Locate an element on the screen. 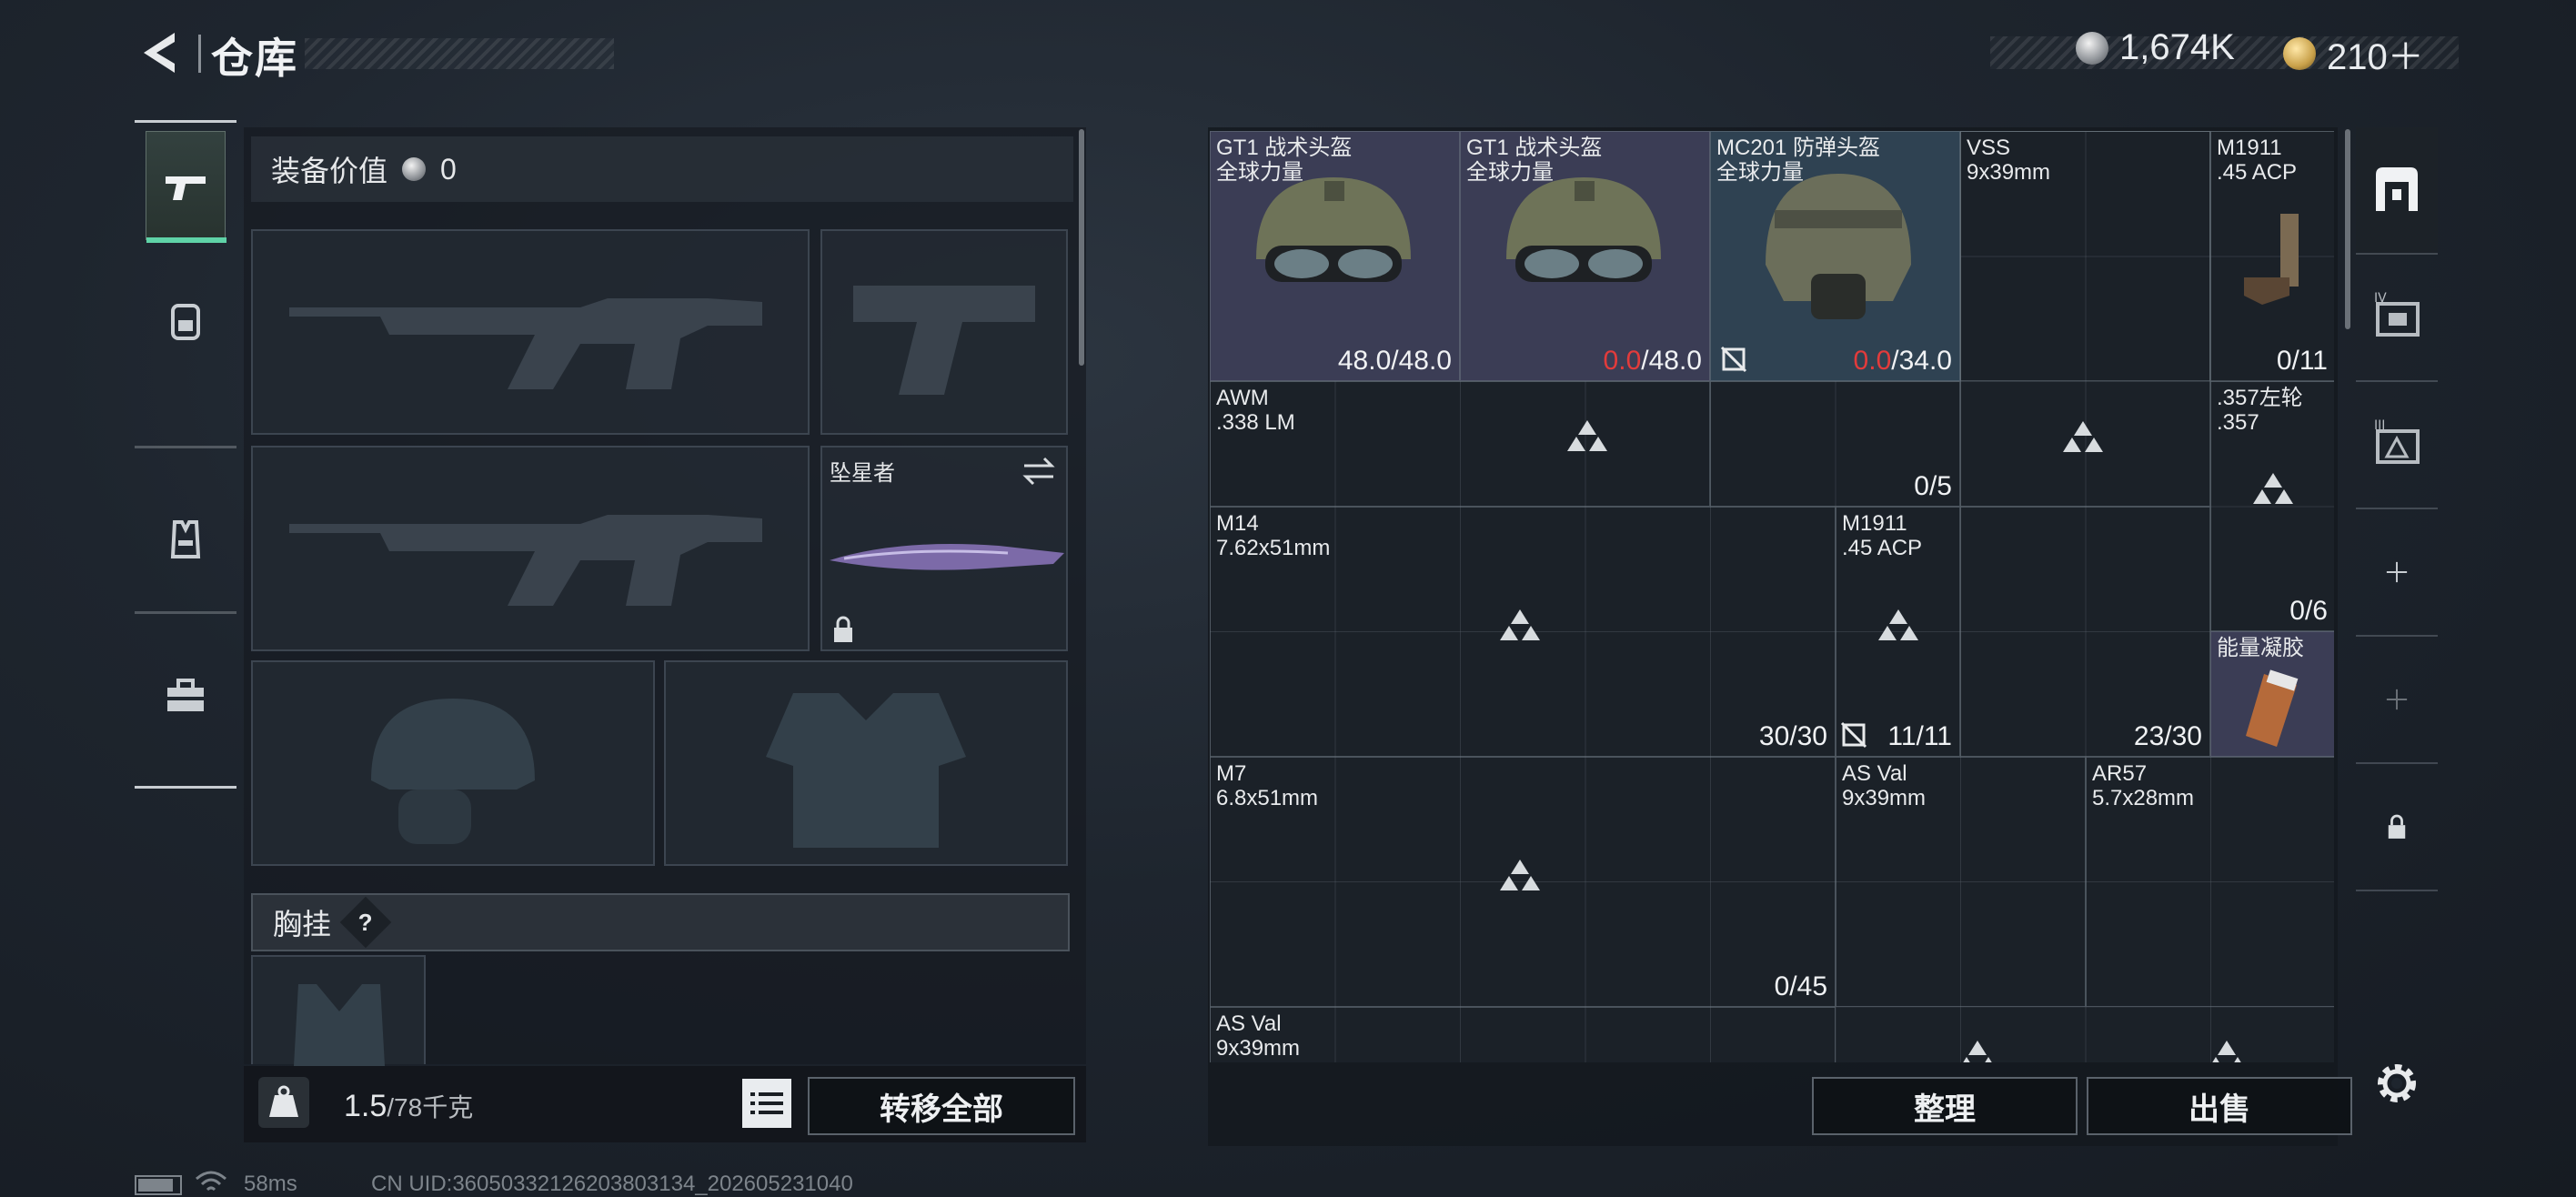 This screenshot has height=1197, width=2576. transfer-all-button: 转移全部 is located at coordinates (941, 1106).